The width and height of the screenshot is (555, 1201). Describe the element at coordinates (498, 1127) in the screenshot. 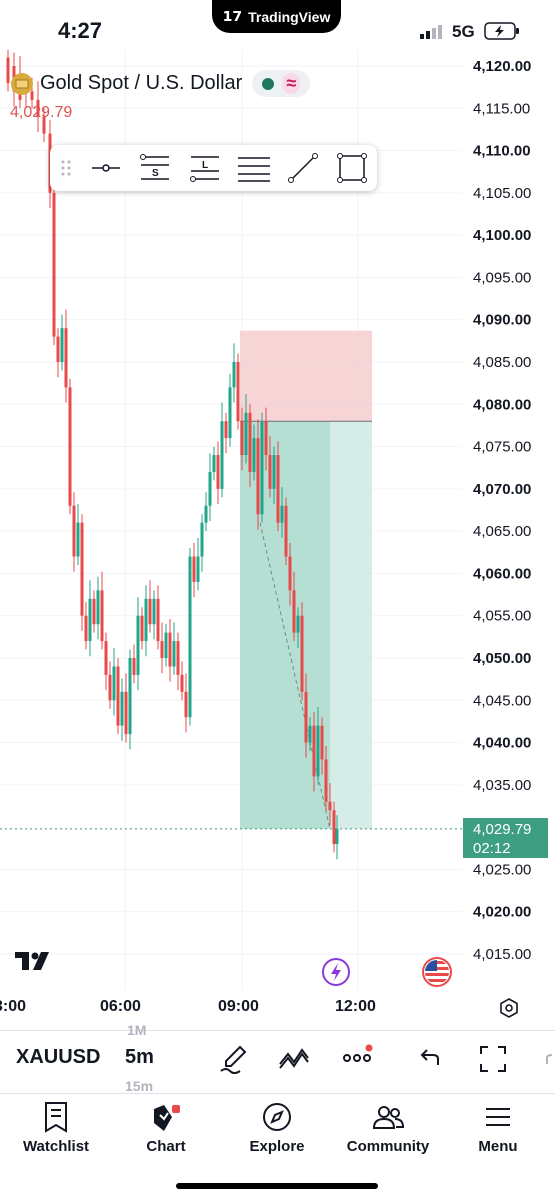

I see `nav-menu: Menu` at that location.